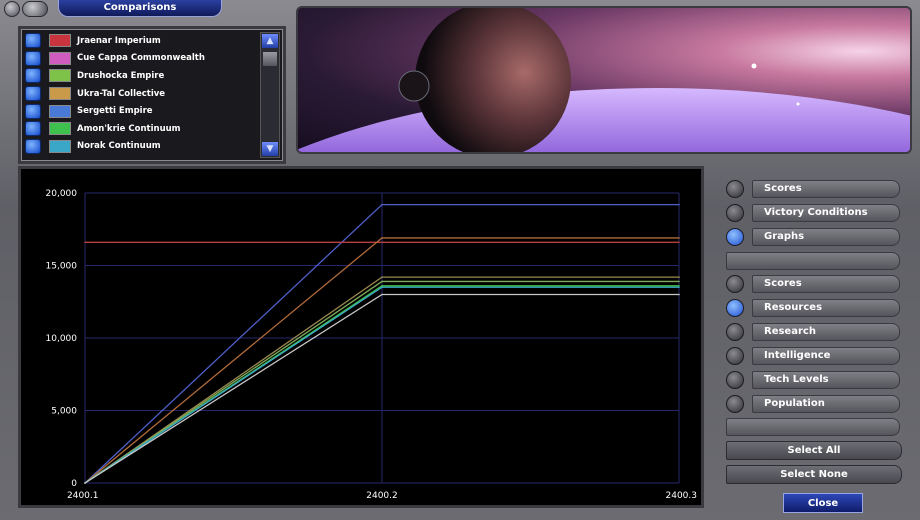  I want to click on empire-row: Jraenar Imperium, so click(139, 41).